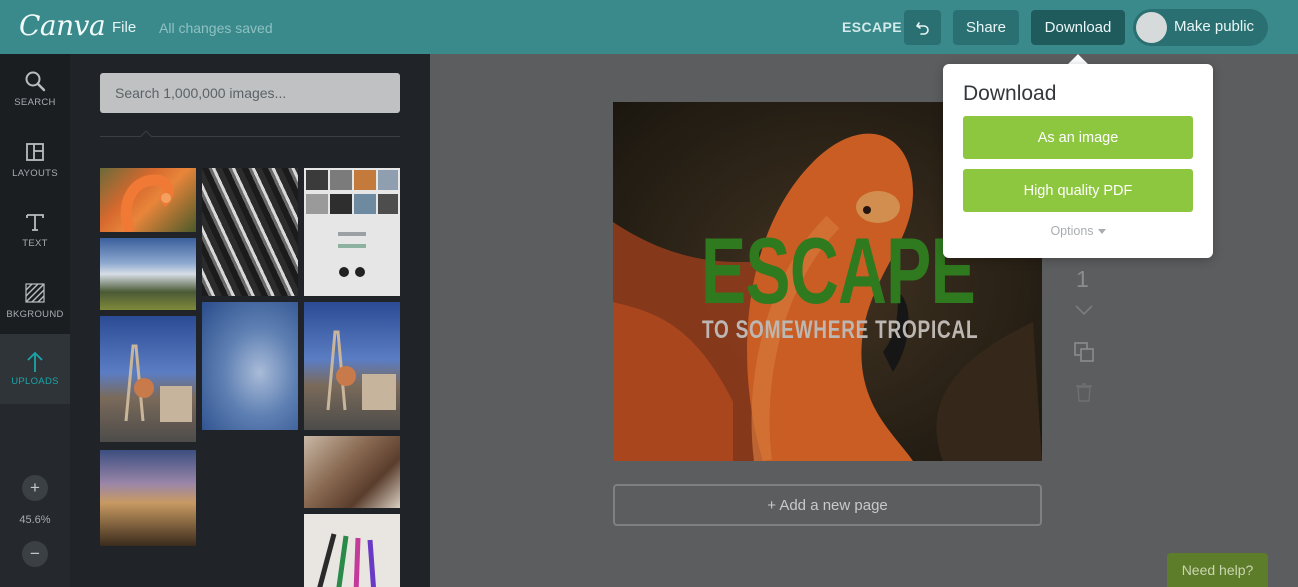  Describe the element at coordinates (35, 81) in the screenshot. I see `search-icon` at that location.